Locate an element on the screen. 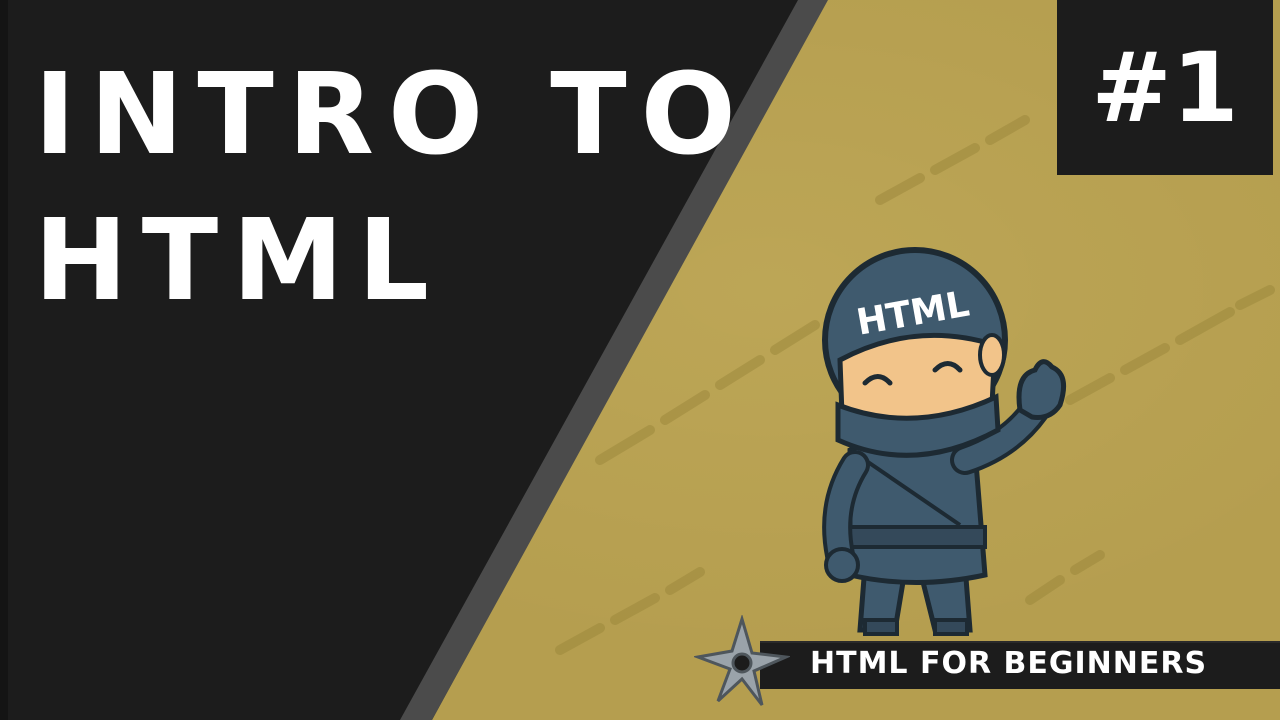 Image resolution: width=1280 pixels, height=720 pixels. ninja-mascot: HTML is located at coordinates (930, 445).